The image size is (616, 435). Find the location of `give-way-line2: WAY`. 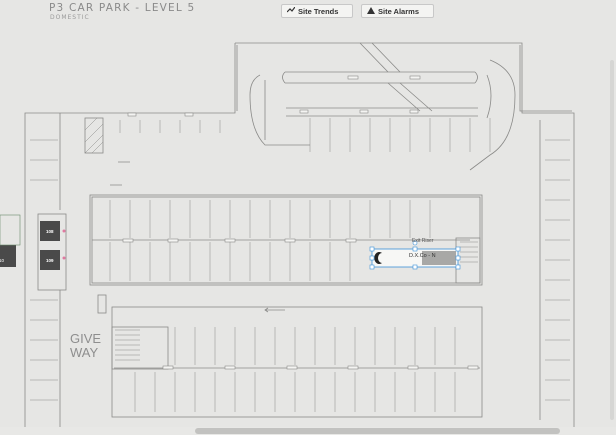

give-way-line2: WAY is located at coordinates (84, 352).